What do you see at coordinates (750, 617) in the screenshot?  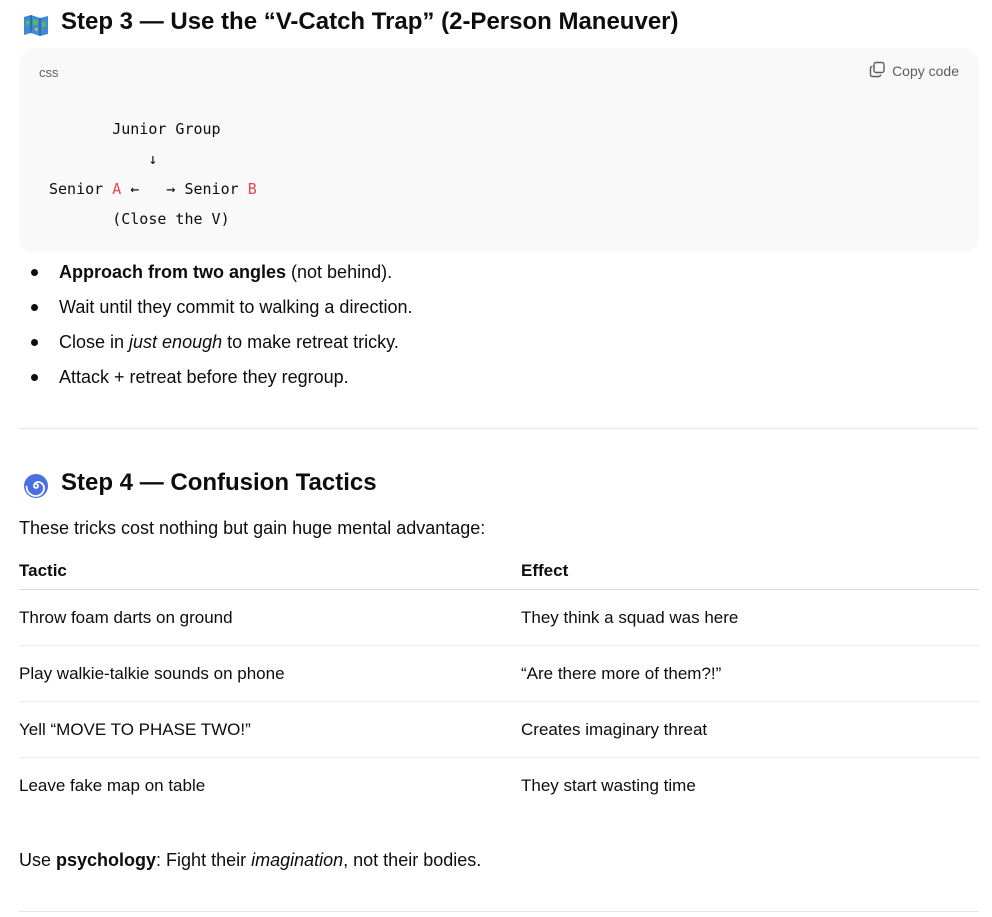 I see `table-cell: They think a squad was here` at bounding box center [750, 617].